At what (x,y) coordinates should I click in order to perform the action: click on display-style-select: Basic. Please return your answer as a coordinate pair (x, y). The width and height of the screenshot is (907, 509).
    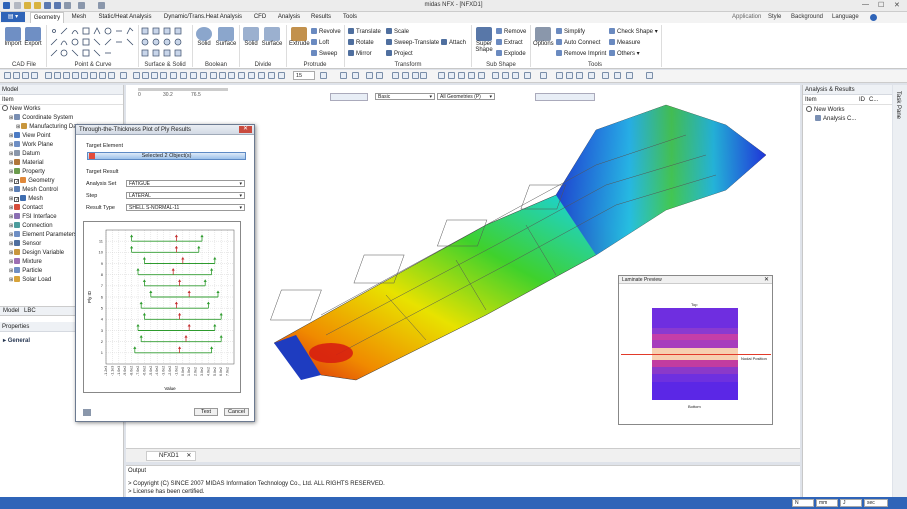
    Looking at the image, I should click on (405, 96).